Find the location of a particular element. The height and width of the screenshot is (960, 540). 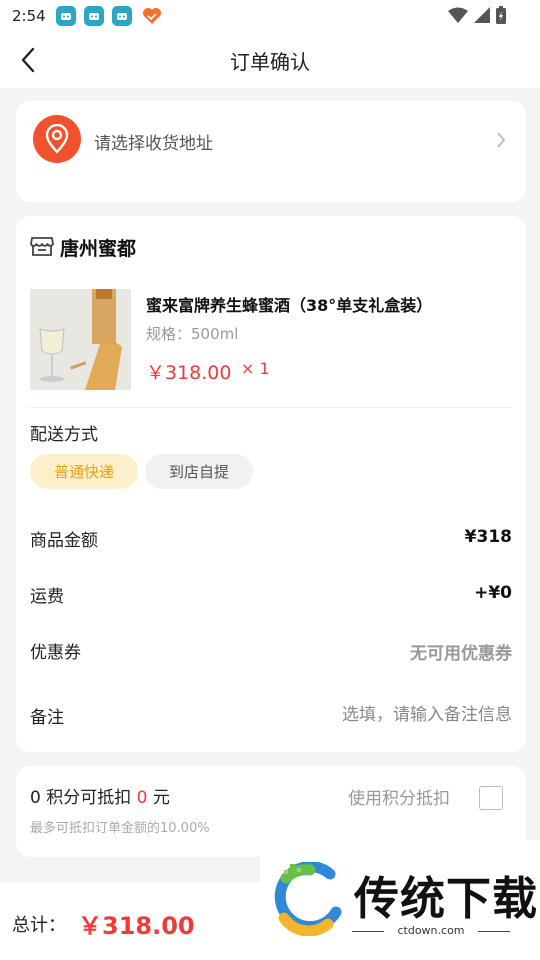

coupon-label: 优惠券 is located at coordinates (55, 653).